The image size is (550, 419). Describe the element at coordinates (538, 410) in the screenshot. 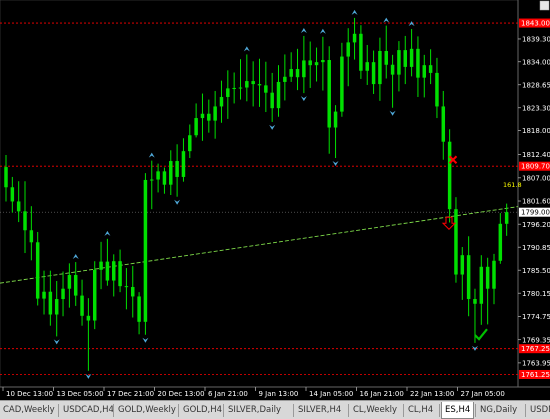

I see `chart-tab: USDMXN,H` at that location.